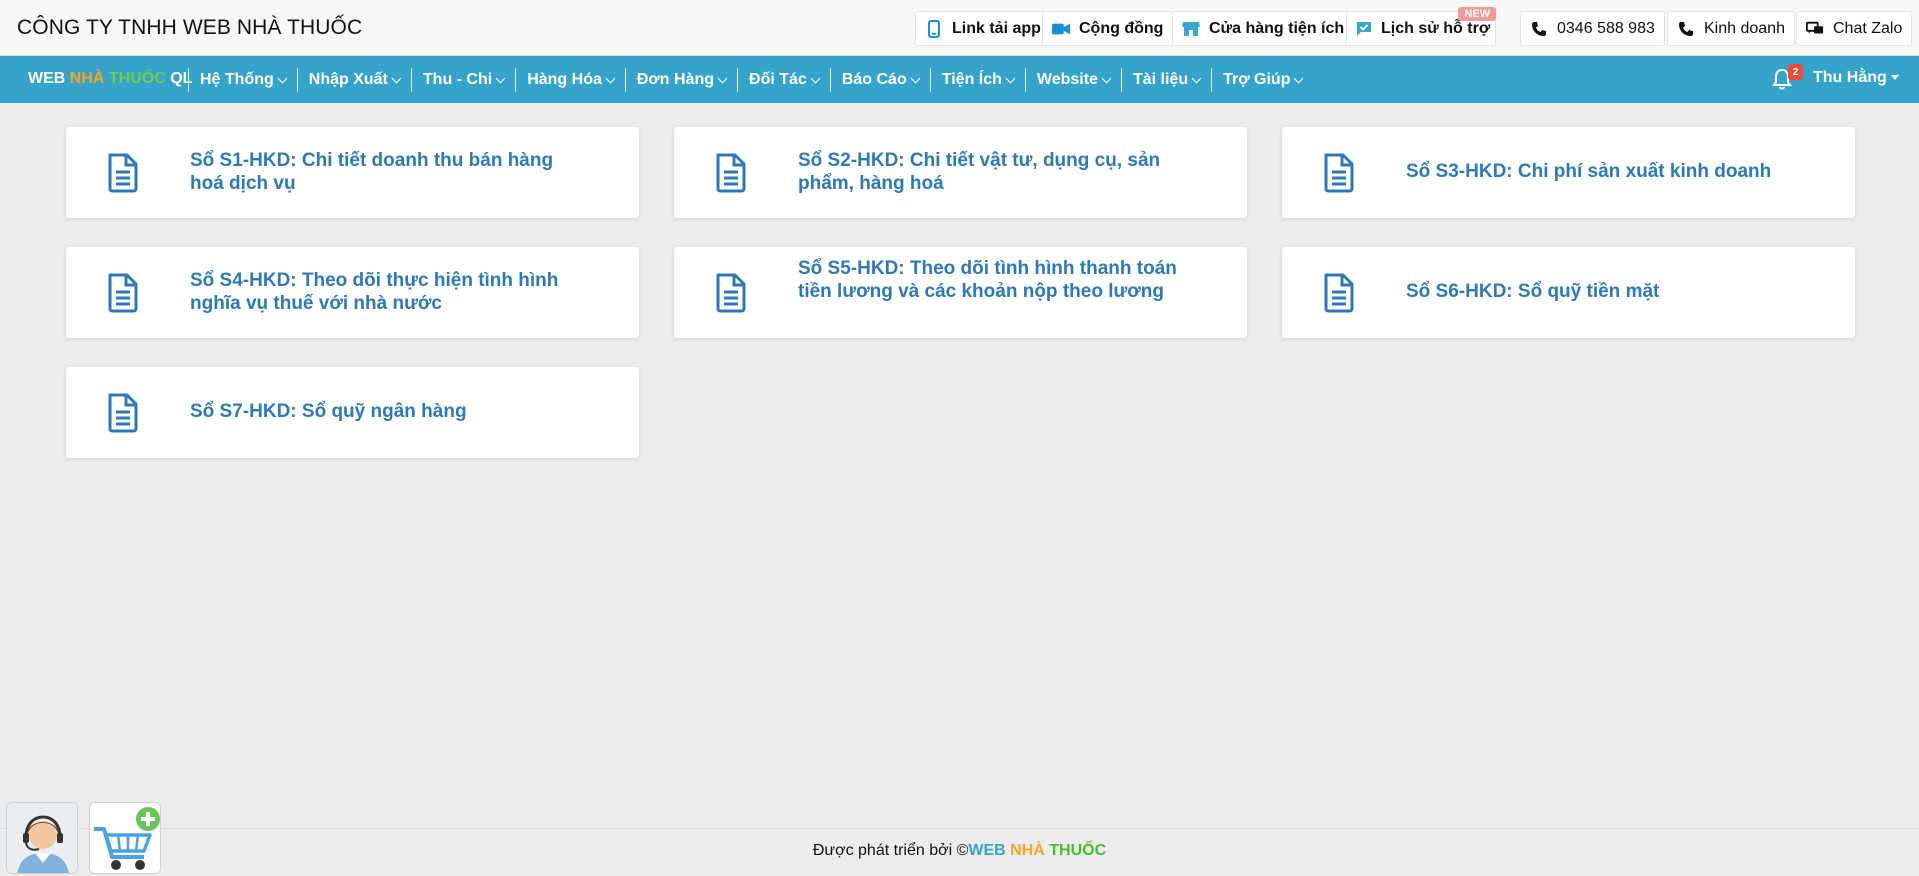 This screenshot has height=876, width=1919. I want to click on link-app-button: Link tải app, so click(983, 28).